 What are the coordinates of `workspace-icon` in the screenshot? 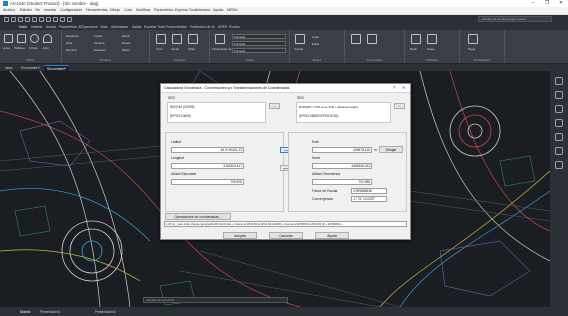 It's located at (69, 19).